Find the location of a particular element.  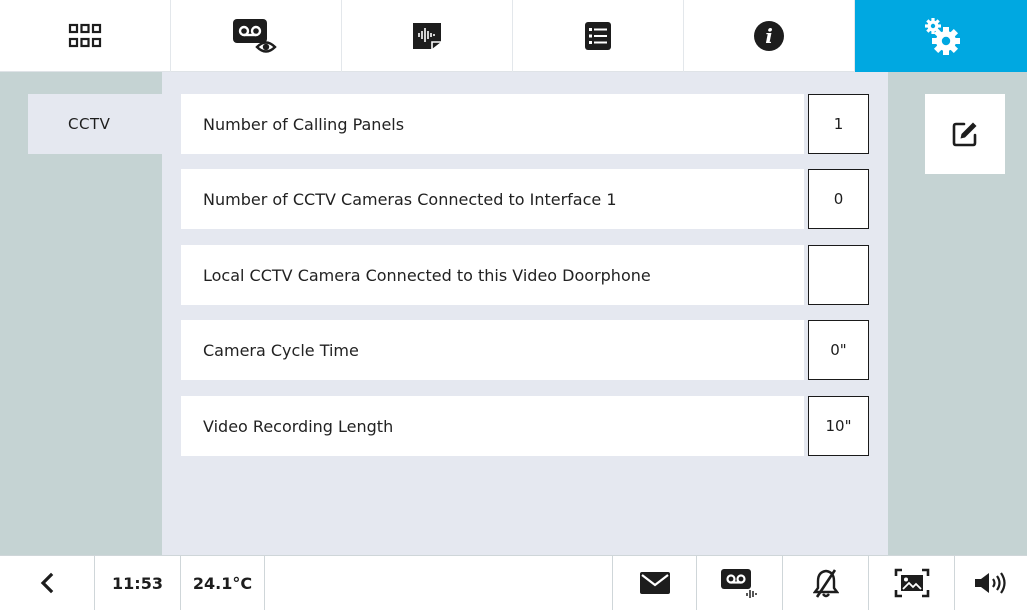

setting-value-field: 10" is located at coordinates (838, 426).